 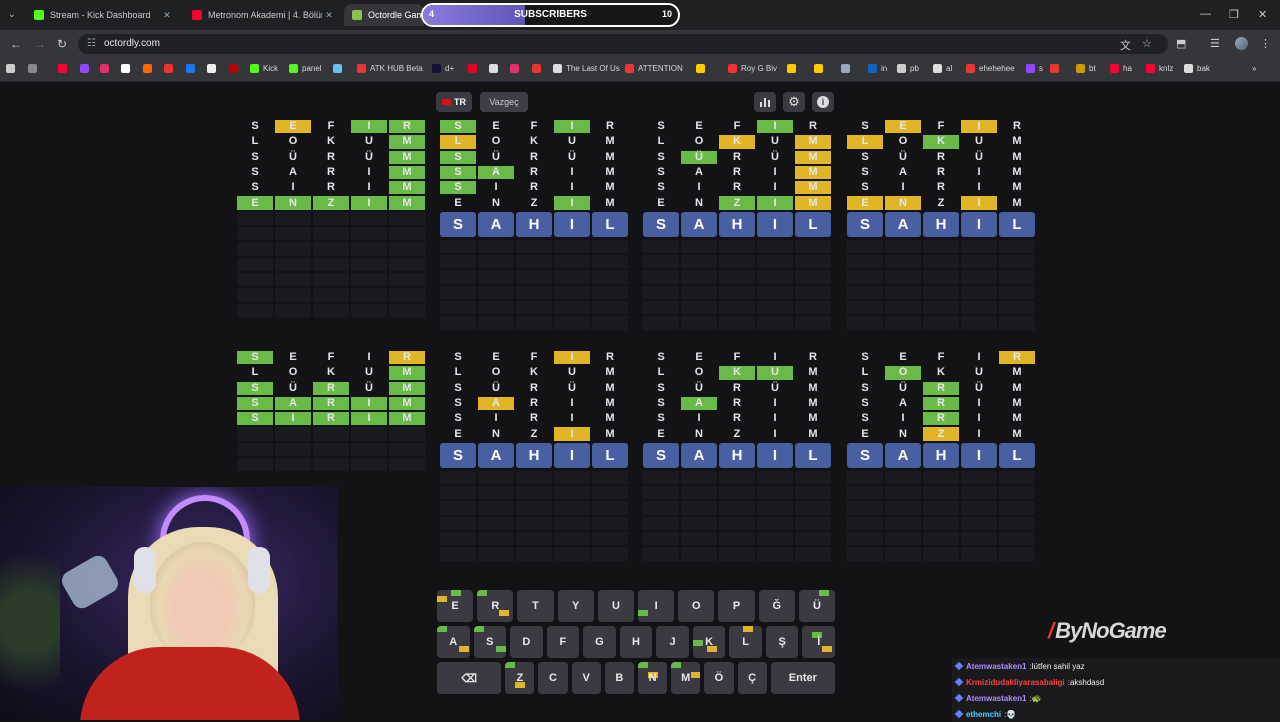 I want to click on enter-key: Enter, so click(x=802, y=678).